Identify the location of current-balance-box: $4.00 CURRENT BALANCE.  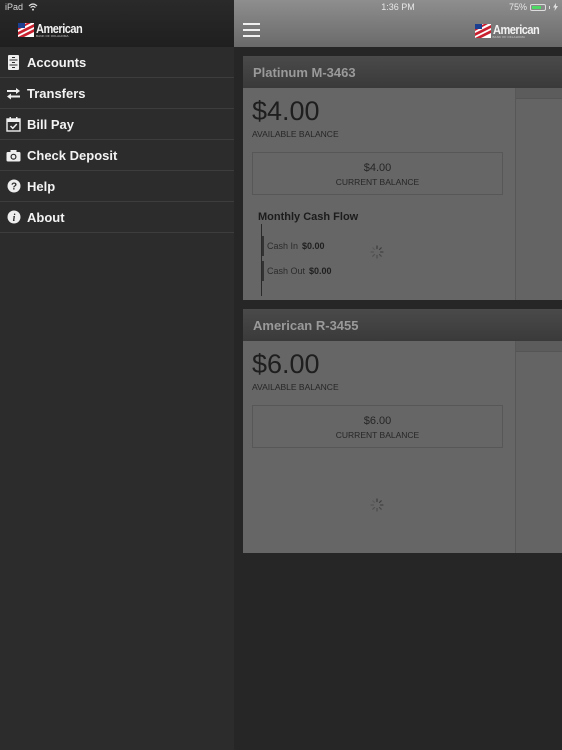
(377, 173).